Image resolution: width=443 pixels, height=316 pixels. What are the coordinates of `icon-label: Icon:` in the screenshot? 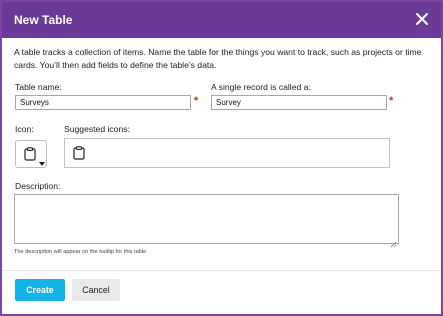 It's located at (24, 129).